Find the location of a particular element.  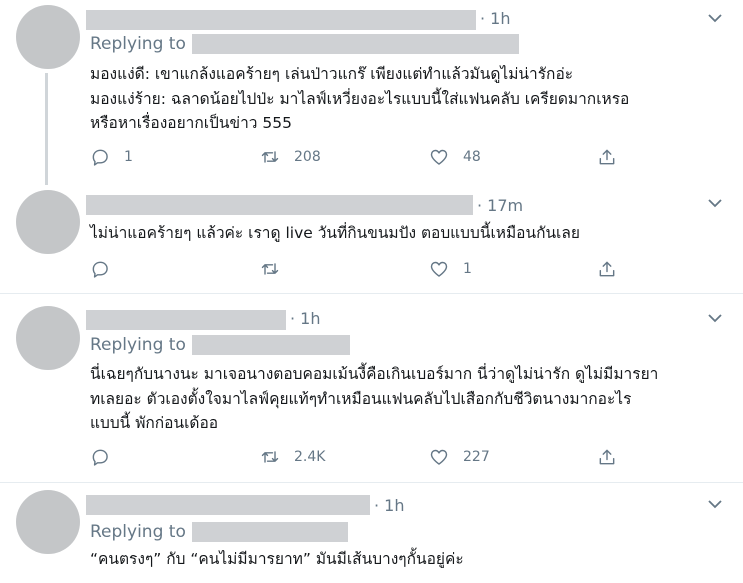

like-button: 227 is located at coordinates (459, 457).